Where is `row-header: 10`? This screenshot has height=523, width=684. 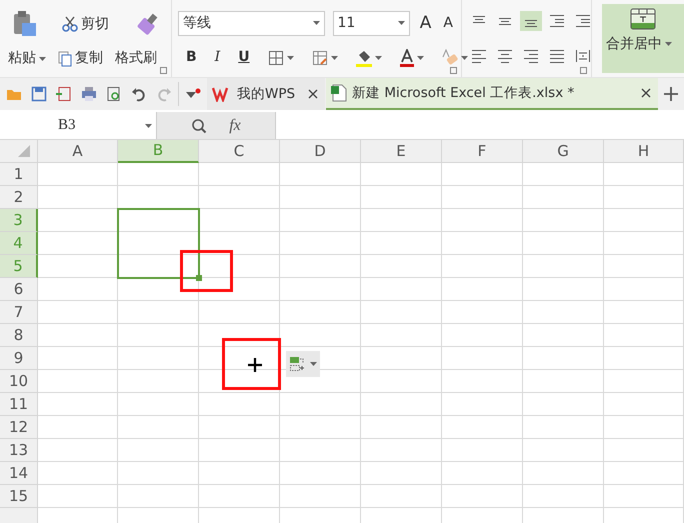 row-header: 10 is located at coordinates (19, 381).